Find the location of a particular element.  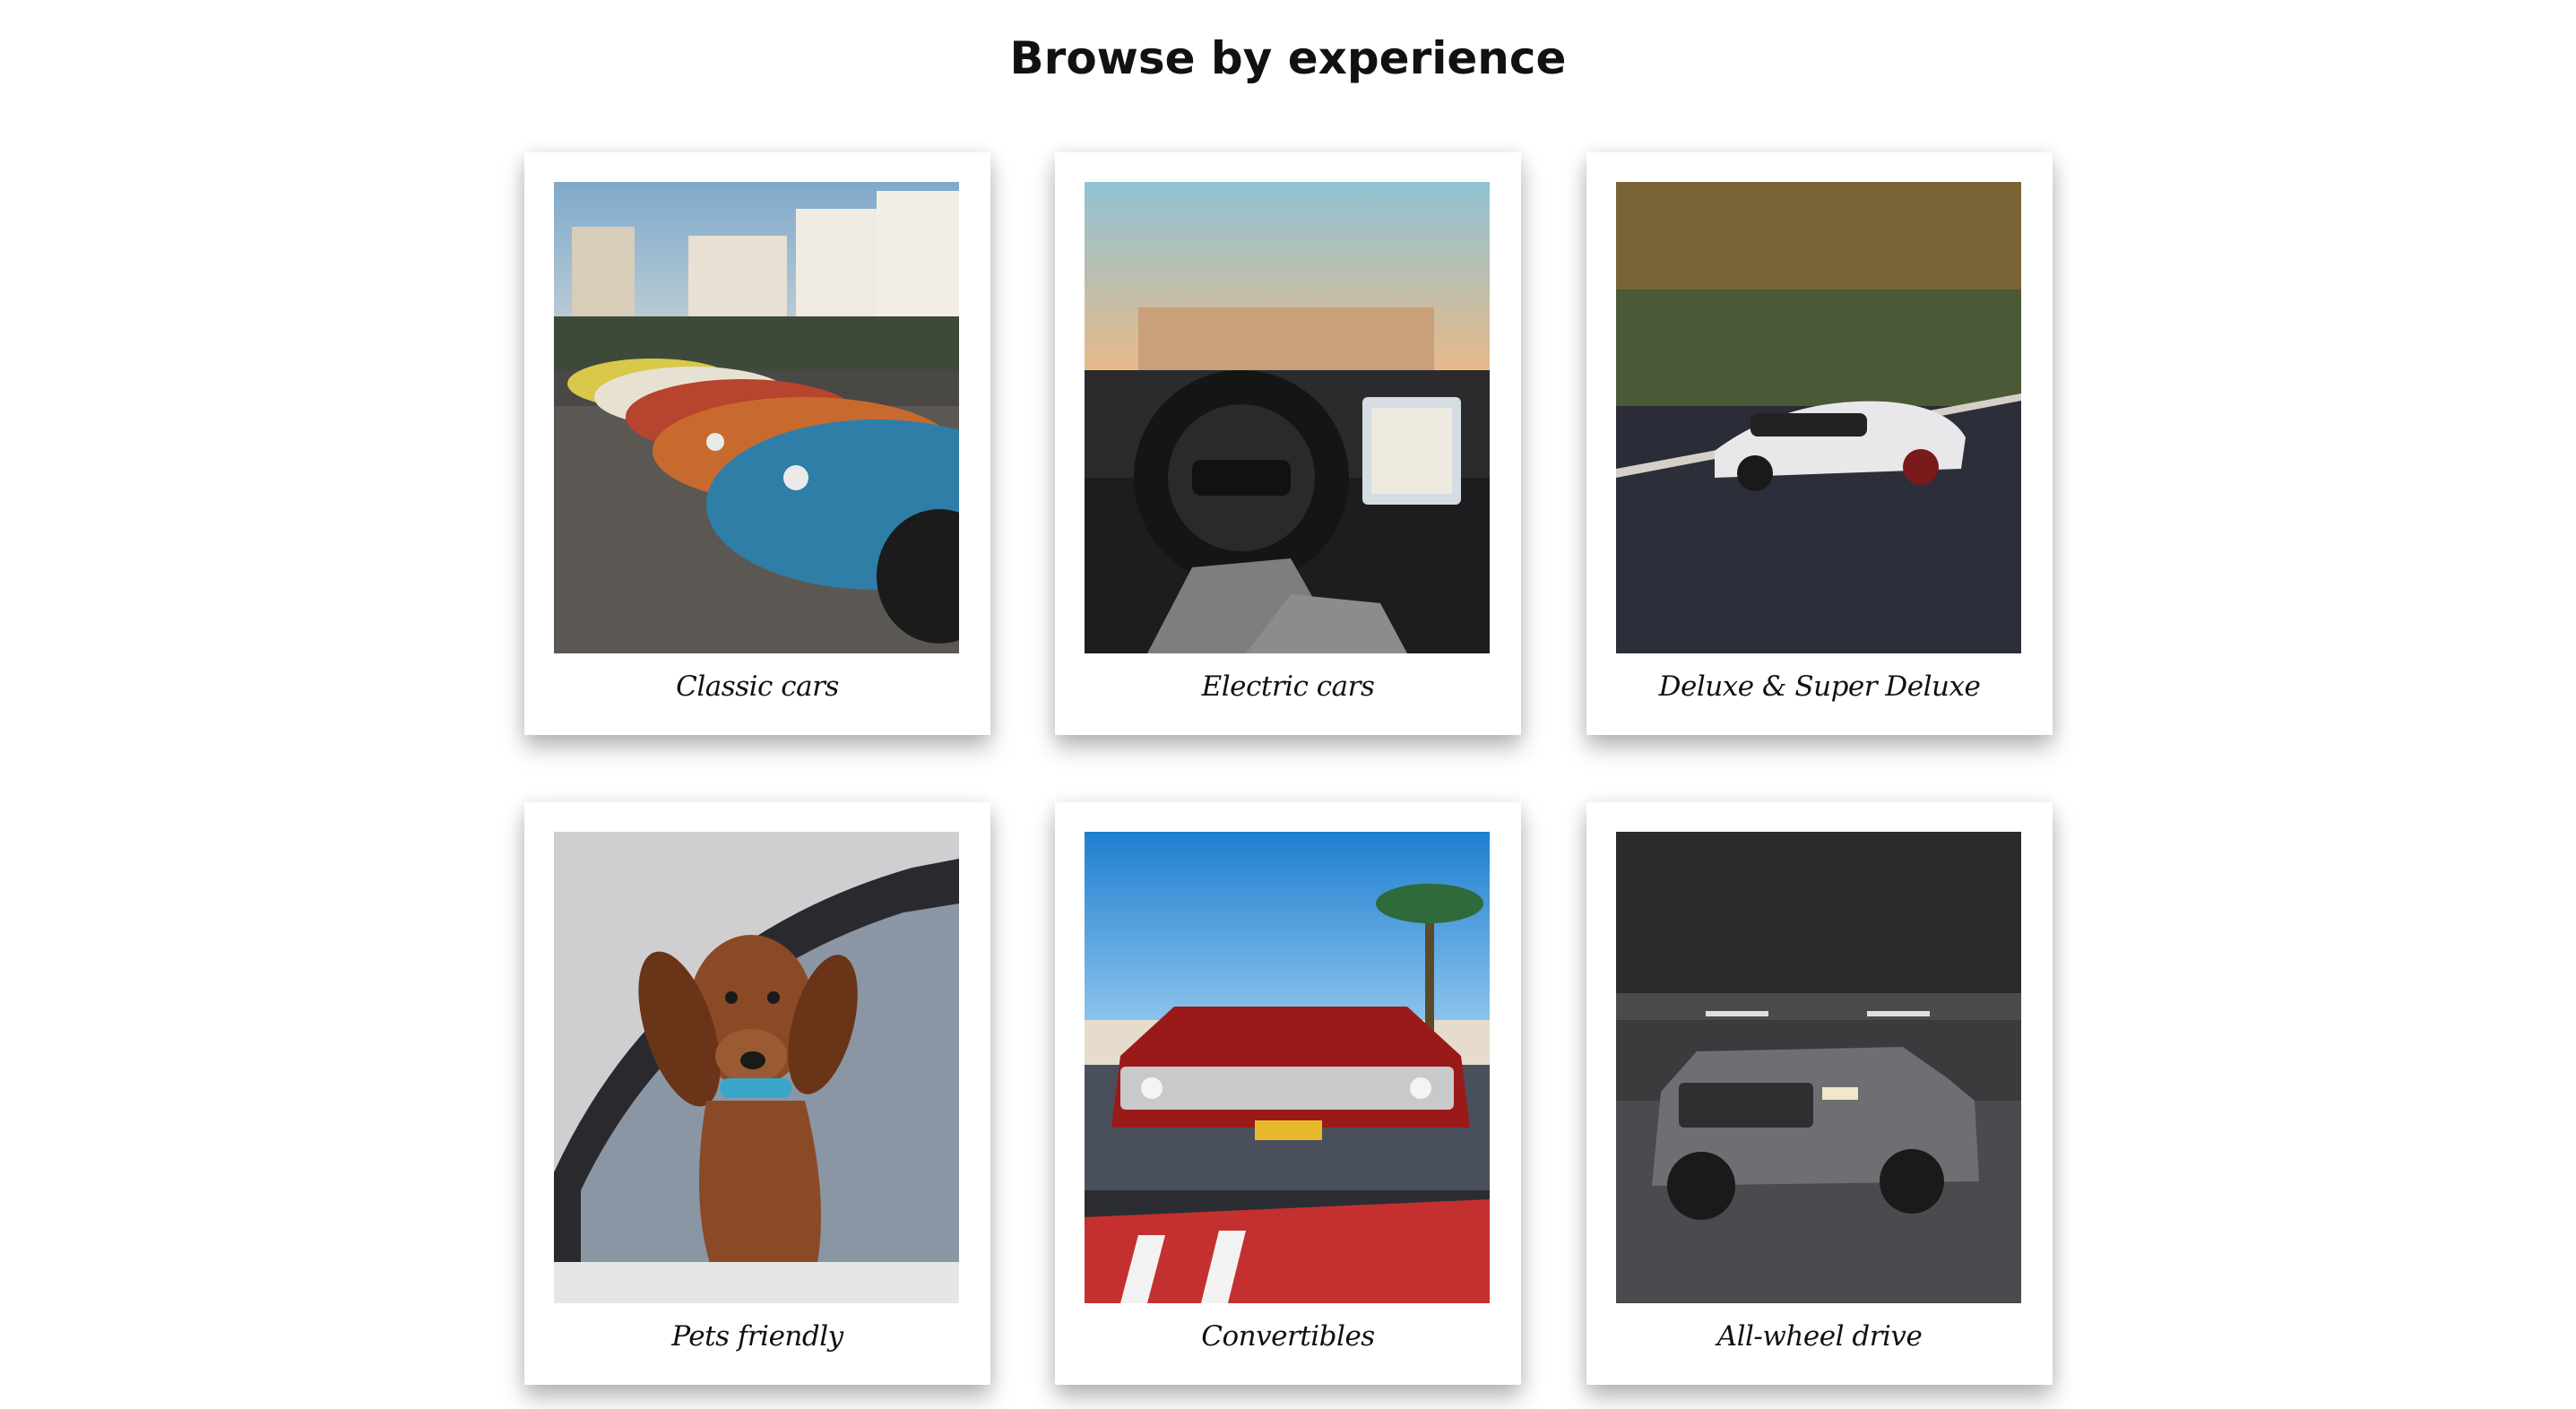

pets-friendly-photo is located at coordinates (756, 1067).